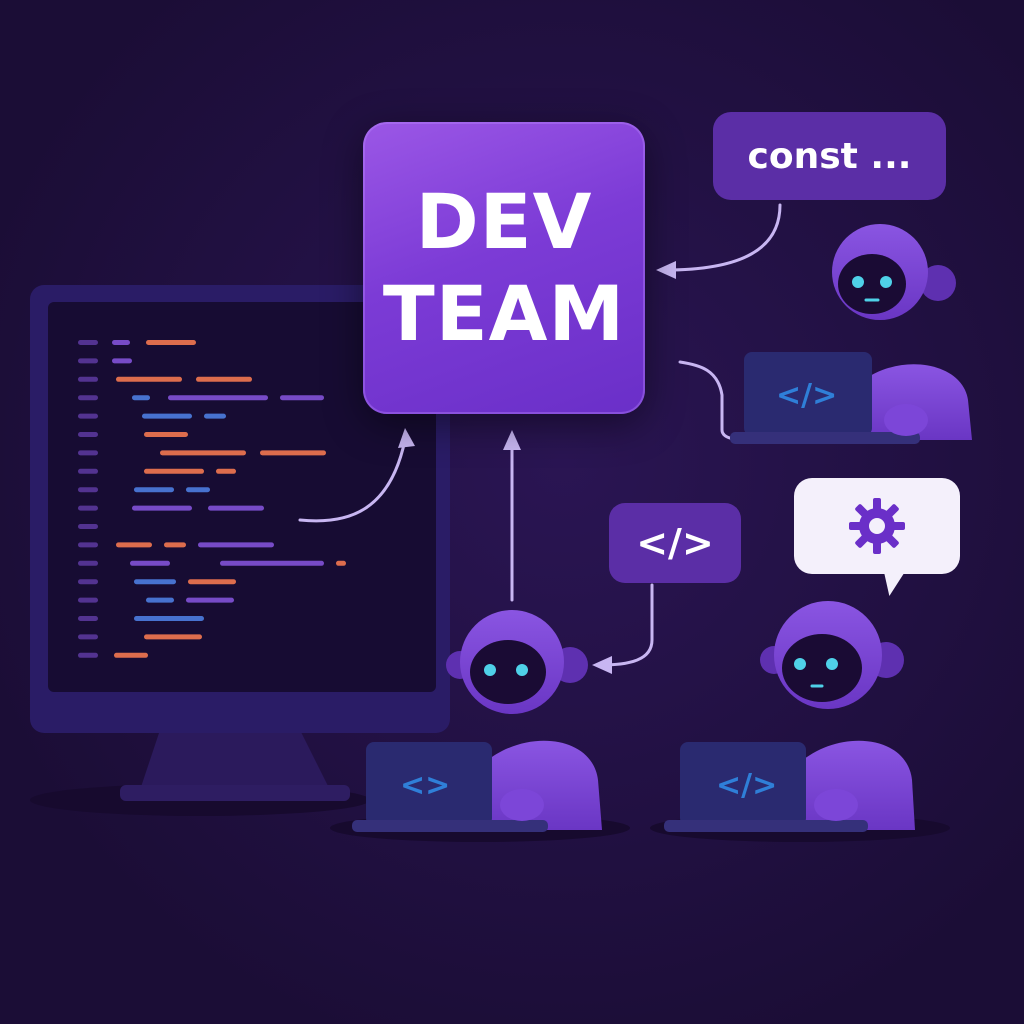 The width and height of the screenshot is (1024, 1024). Describe the element at coordinates (893, 581) in the screenshot. I see `gear-bubble-tail` at that location.